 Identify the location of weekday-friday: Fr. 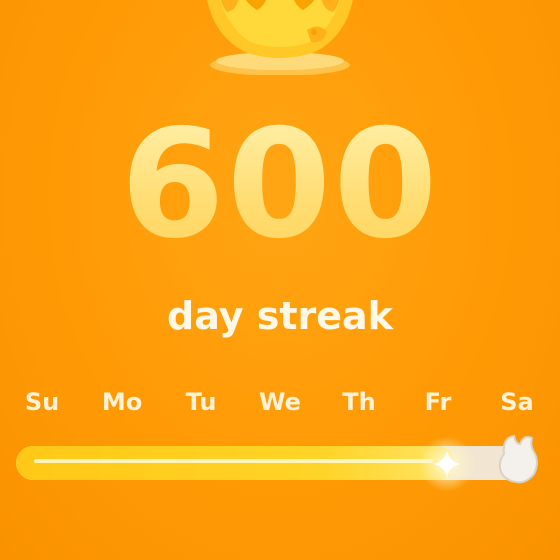
(438, 402).